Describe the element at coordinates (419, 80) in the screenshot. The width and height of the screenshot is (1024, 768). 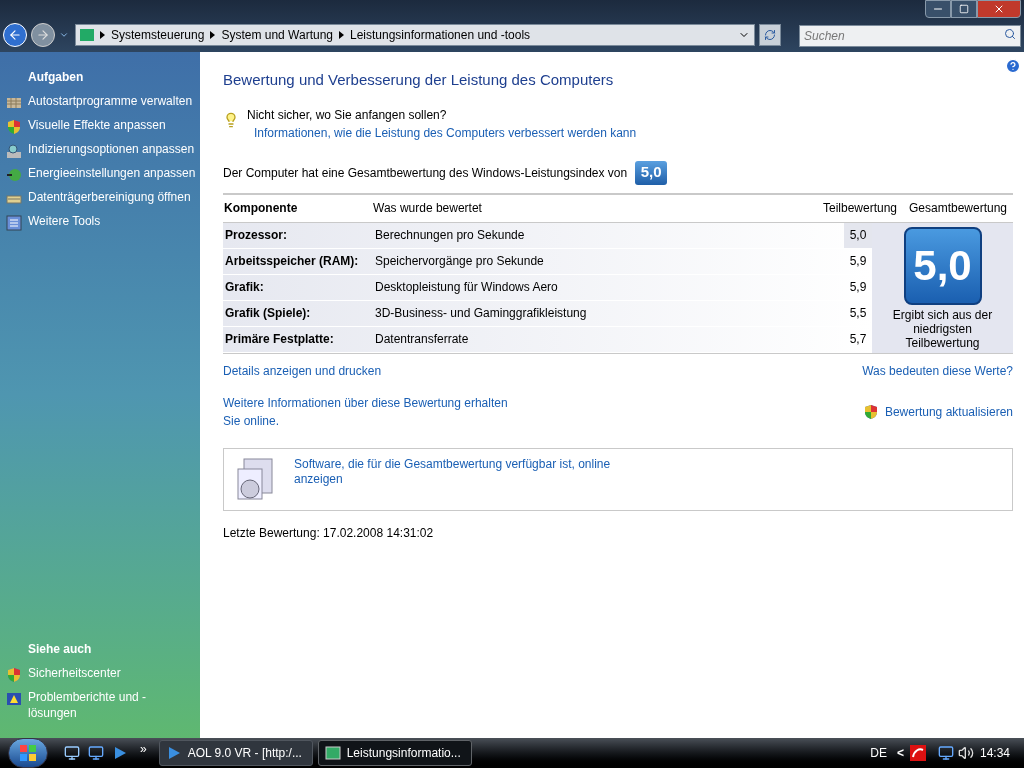
I see `page-title: Bewertung und Verbesserung der Leistung des Computers` at that location.